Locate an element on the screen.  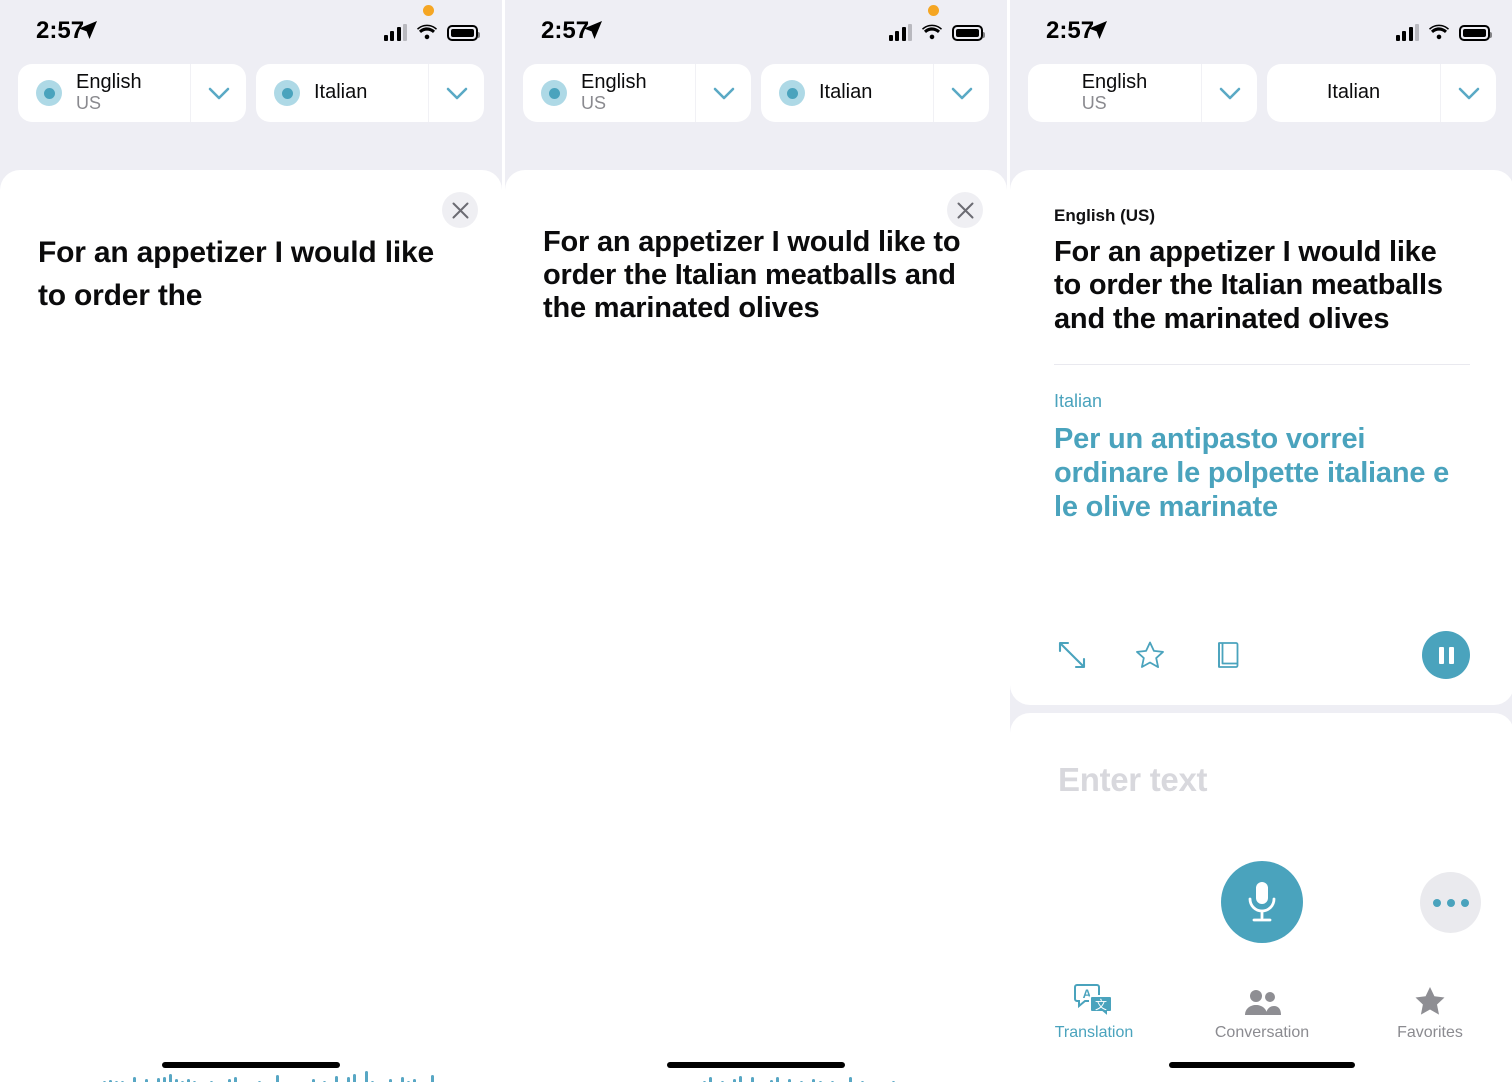
tab-translation-label: Translation is located at coordinates (1094, 1032).